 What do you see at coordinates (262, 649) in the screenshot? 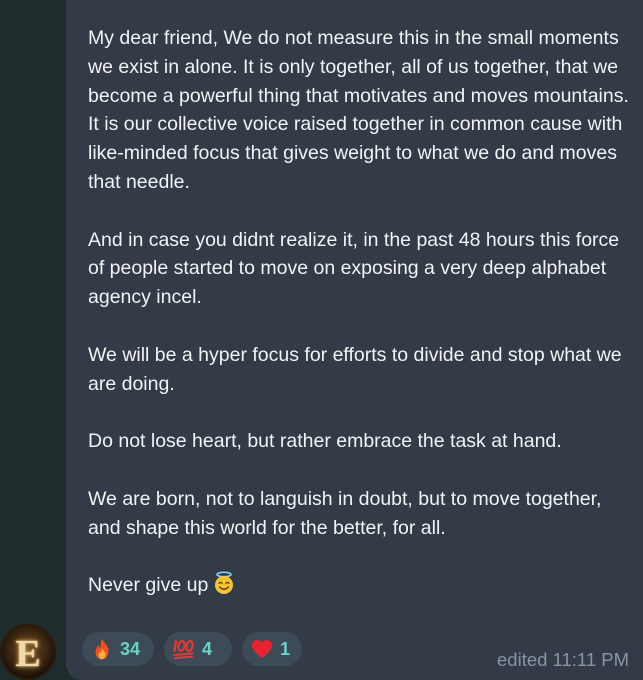
I see `red-heart-icon` at bounding box center [262, 649].